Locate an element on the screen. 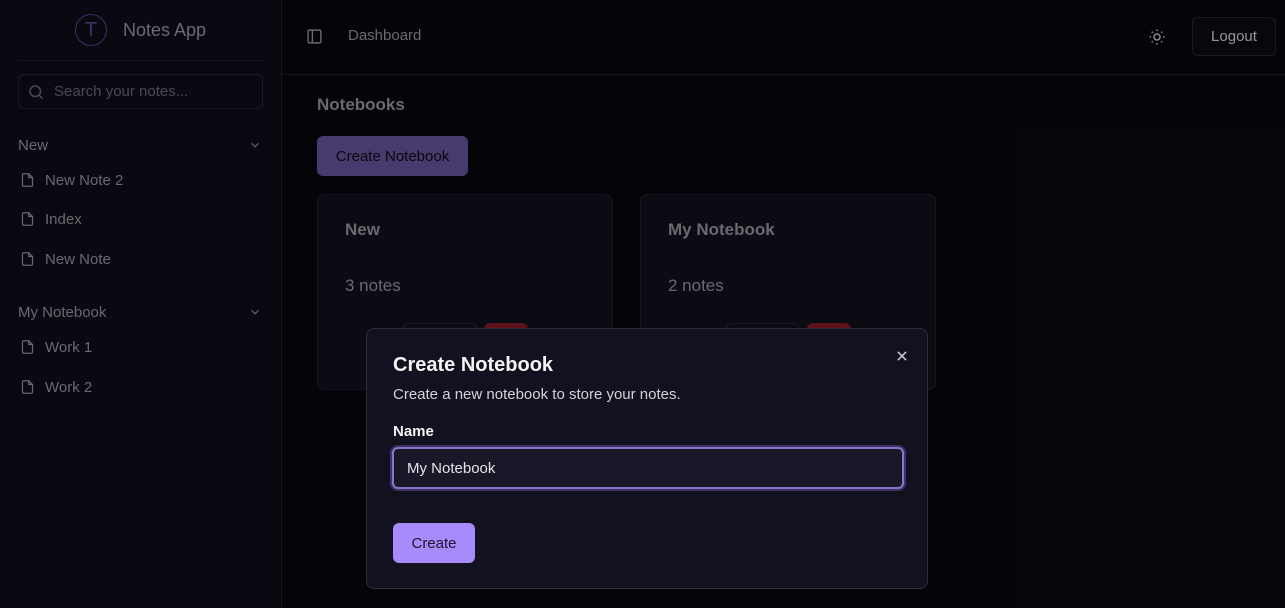 This screenshot has width=1285, height=608. close-icon is located at coordinates (902, 356).